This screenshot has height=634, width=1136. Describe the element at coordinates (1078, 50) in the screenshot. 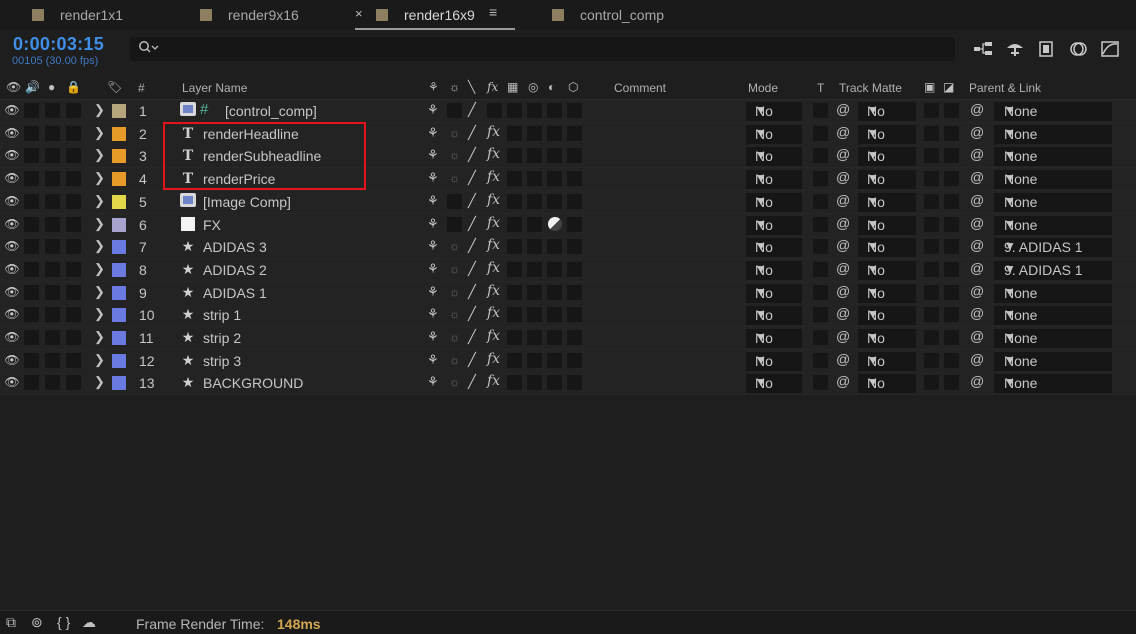

I see `motion-blur-icon` at that location.